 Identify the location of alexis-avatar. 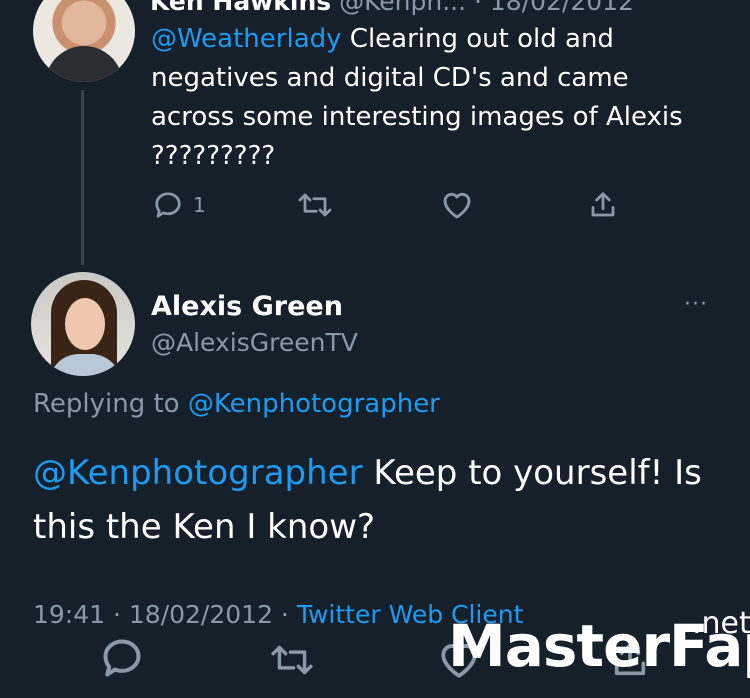
(83, 324).